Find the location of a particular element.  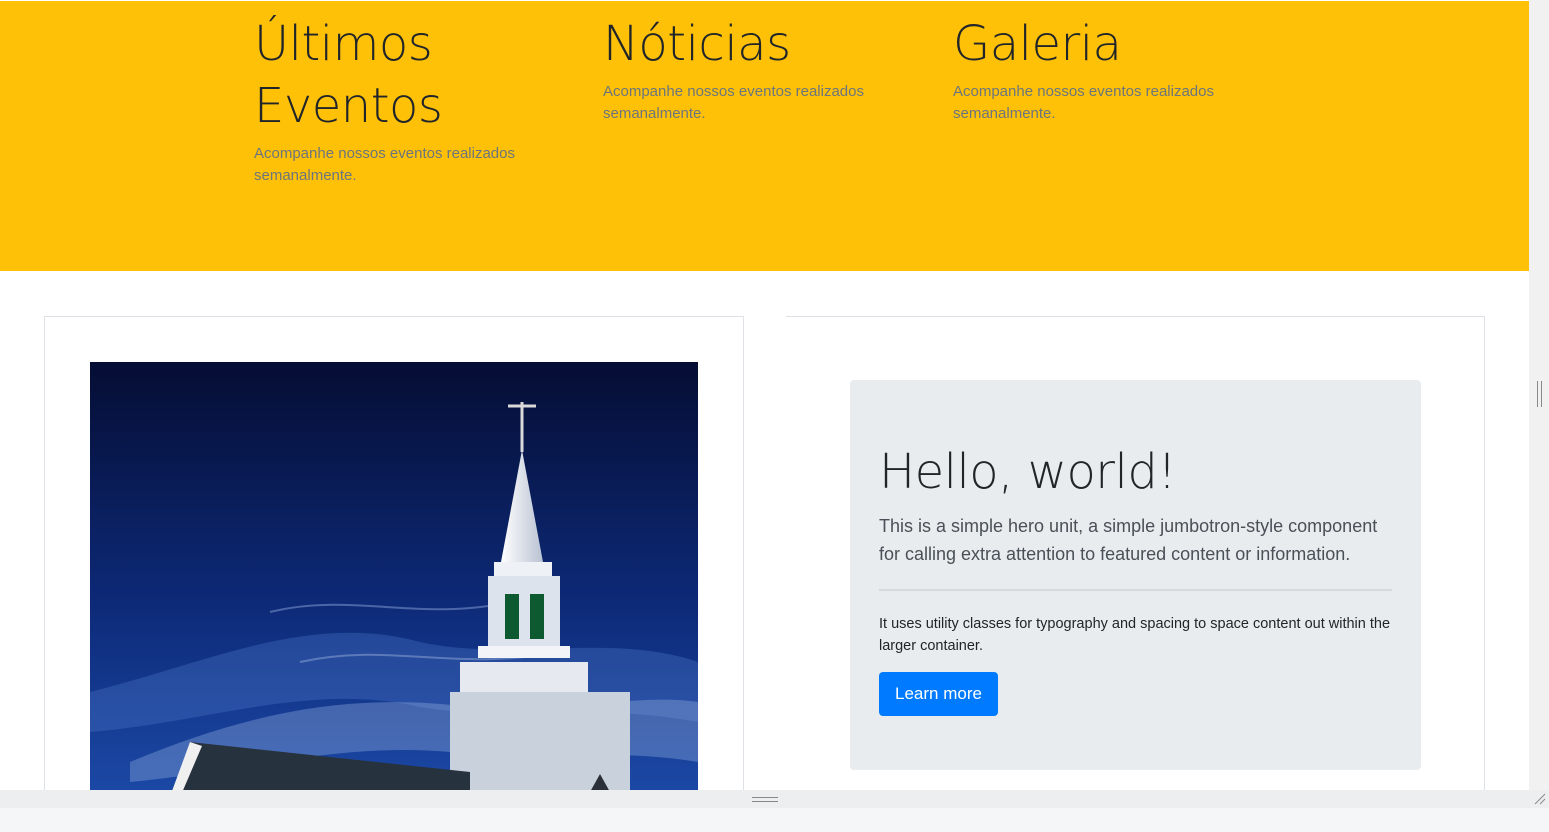

status-area is located at coordinates (774, 820).